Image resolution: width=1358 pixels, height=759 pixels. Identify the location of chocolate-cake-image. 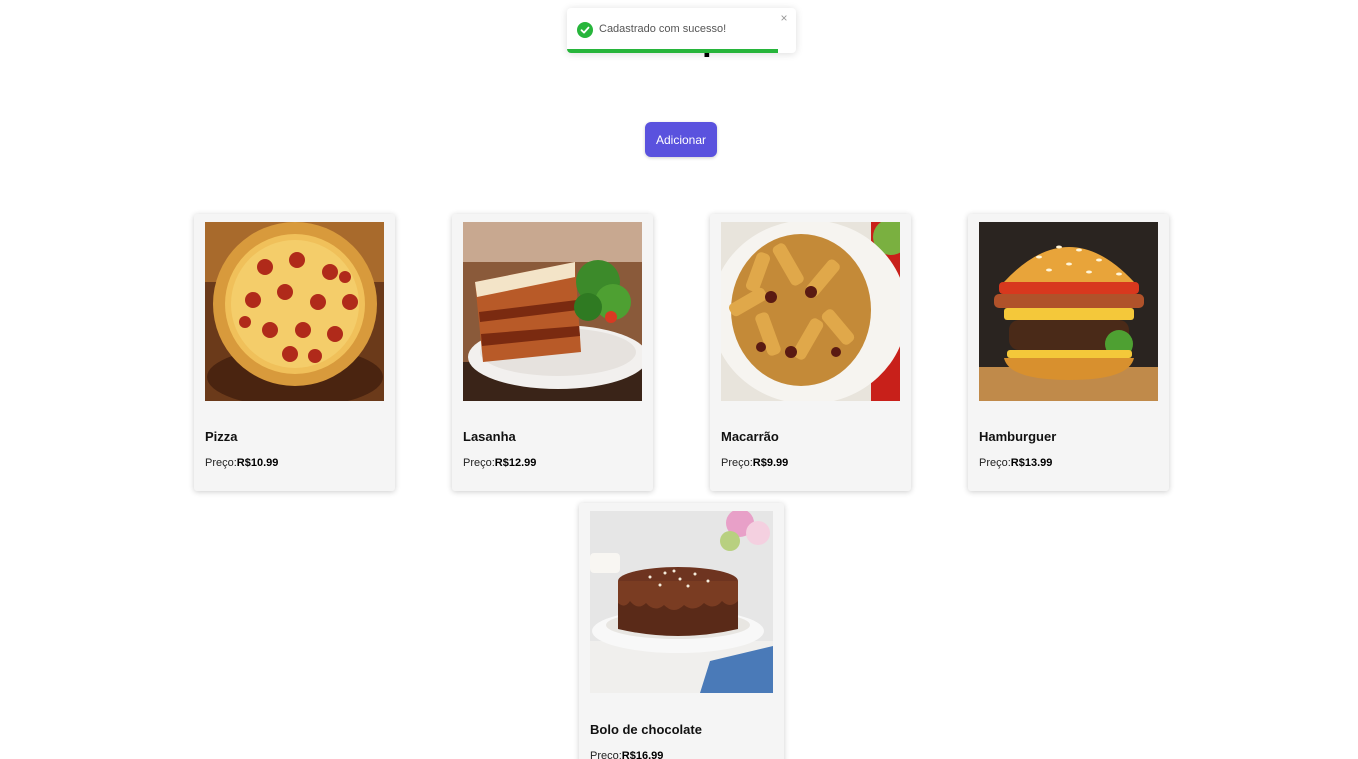
(681, 602).